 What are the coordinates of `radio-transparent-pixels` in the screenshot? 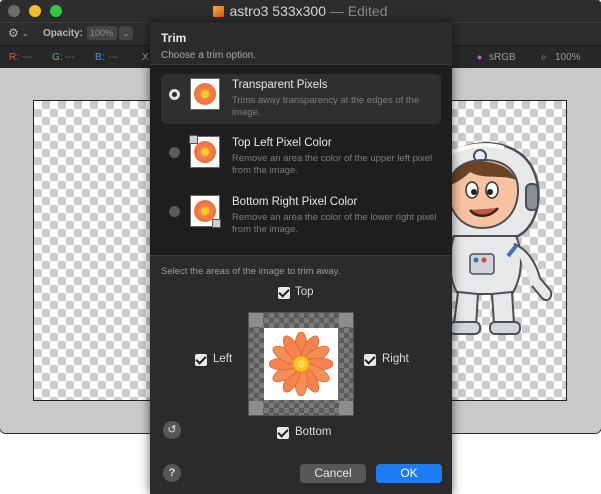 It's located at (174, 94).